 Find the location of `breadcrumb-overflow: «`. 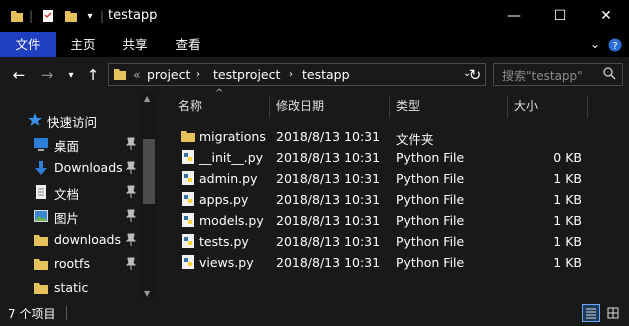

breadcrumb-overflow: « is located at coordinates (137, 74).